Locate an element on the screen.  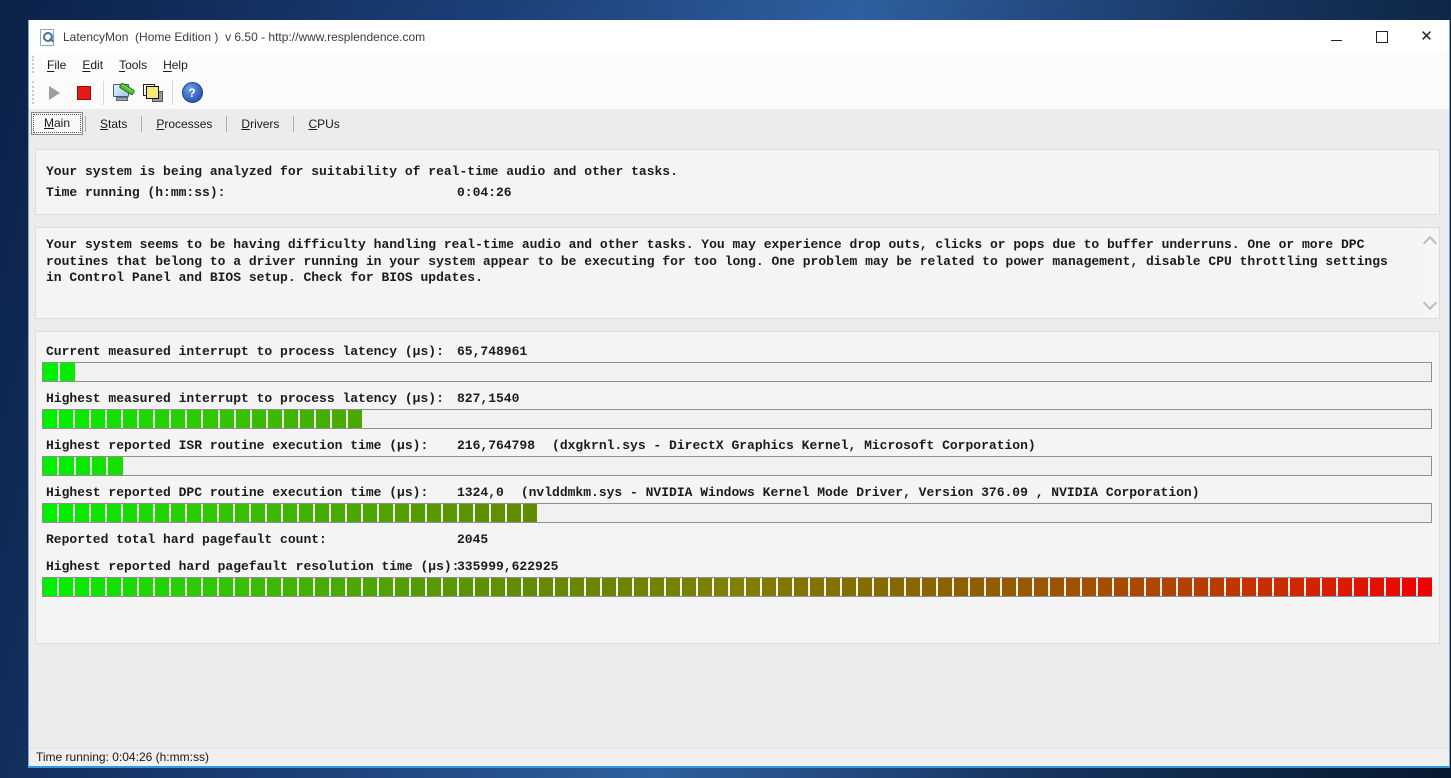
minimize-button is located at coordinates (1336, 36).